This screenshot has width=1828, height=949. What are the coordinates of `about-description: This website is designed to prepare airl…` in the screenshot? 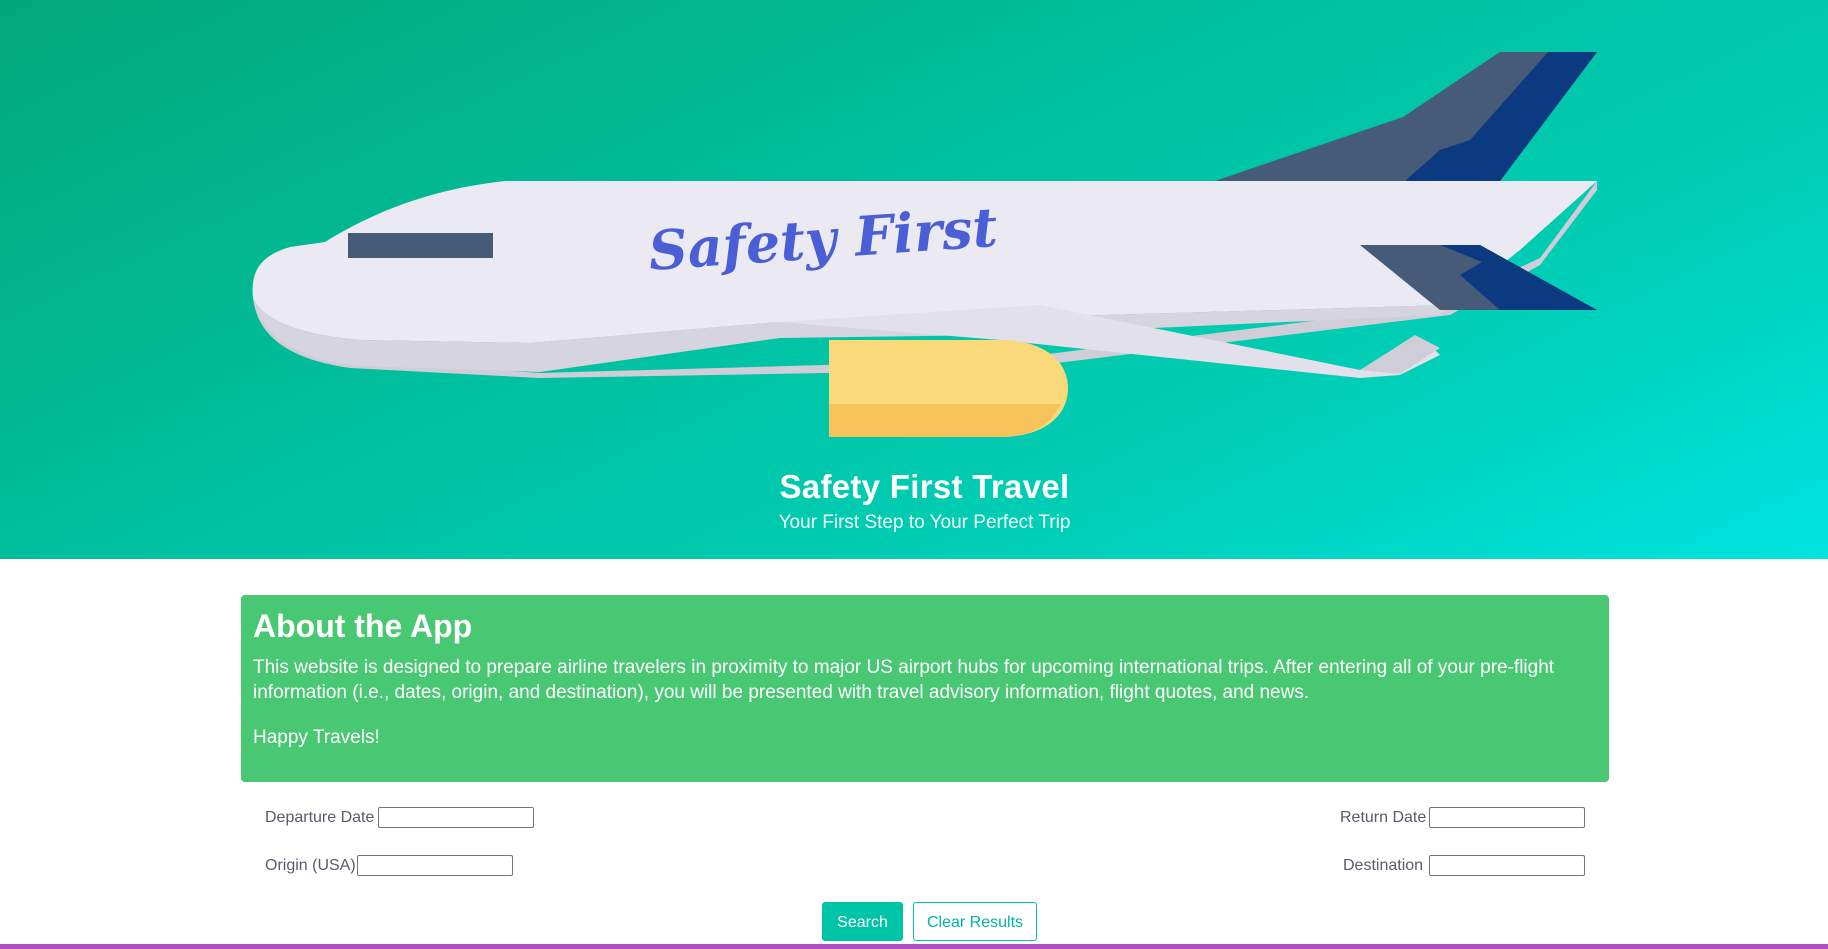 It's located at (904, 680).